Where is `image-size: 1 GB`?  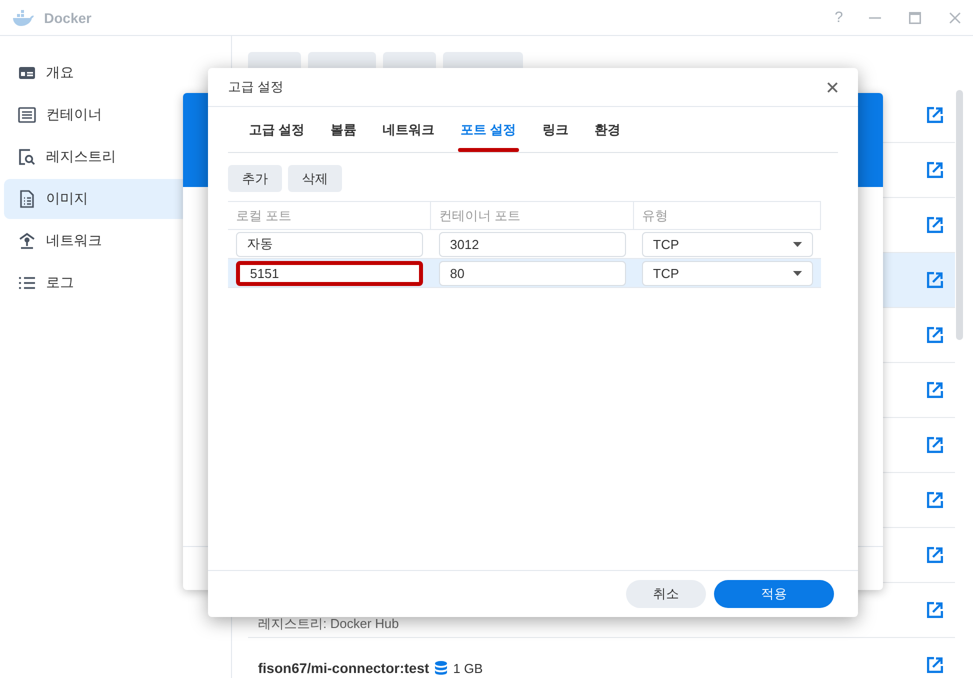 image-size: 1 GB is located at coordinates (468, 668).